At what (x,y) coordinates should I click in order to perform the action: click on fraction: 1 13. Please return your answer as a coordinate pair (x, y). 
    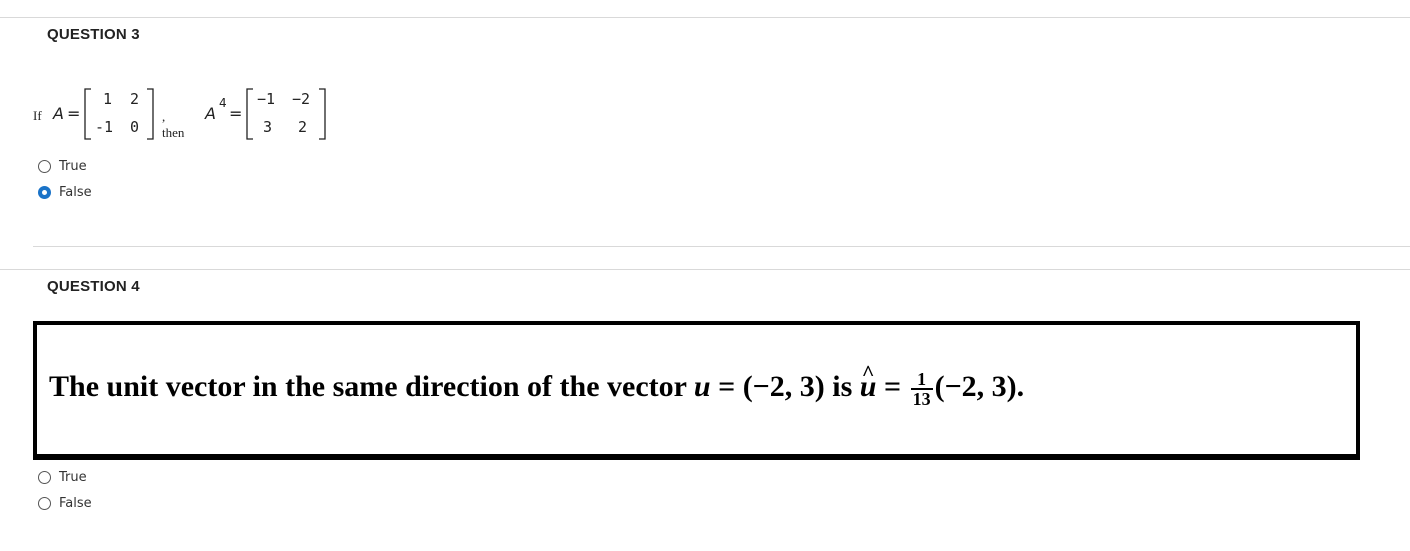
    Looking at the image, I should click on (921, 389).